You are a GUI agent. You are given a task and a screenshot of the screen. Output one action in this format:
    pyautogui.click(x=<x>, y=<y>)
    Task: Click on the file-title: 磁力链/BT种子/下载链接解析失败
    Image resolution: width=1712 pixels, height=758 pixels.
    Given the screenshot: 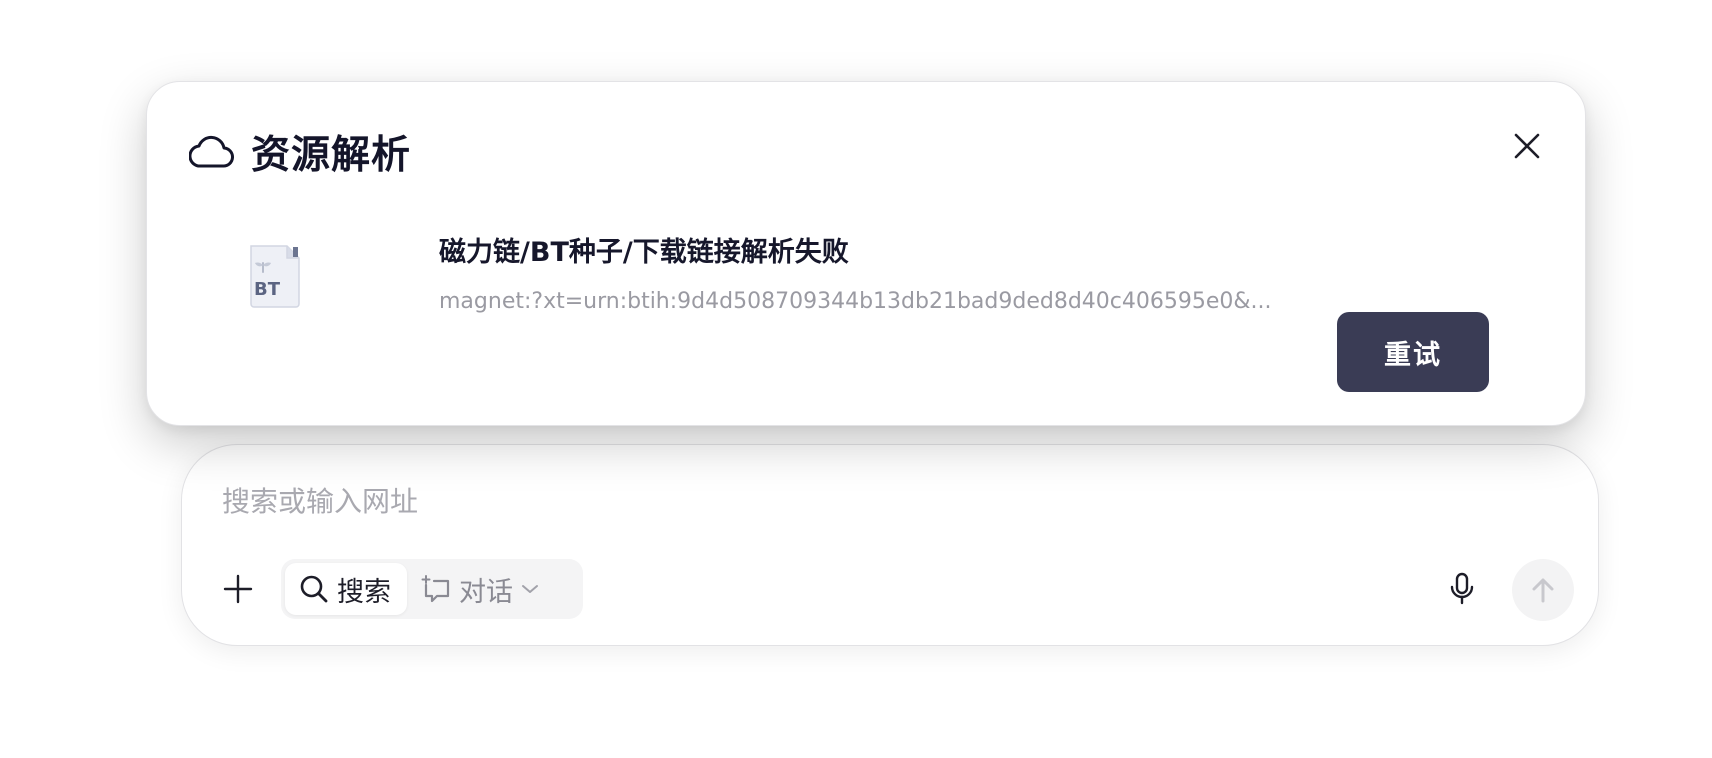 What is the action you would take?
    pyautogui.click(x=644, y=252)
    